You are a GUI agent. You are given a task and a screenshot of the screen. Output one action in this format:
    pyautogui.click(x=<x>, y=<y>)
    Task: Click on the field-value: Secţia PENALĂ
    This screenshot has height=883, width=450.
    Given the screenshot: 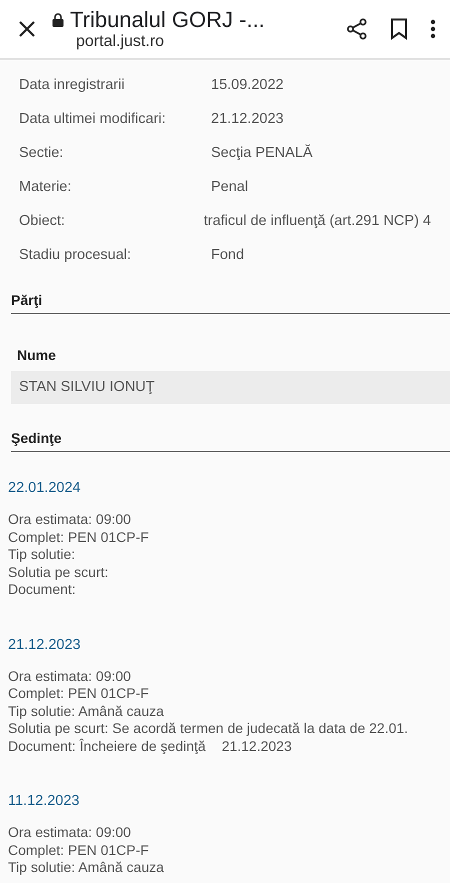 What is the action you would take?
    pyautogui.click(x=262, y=153)
    